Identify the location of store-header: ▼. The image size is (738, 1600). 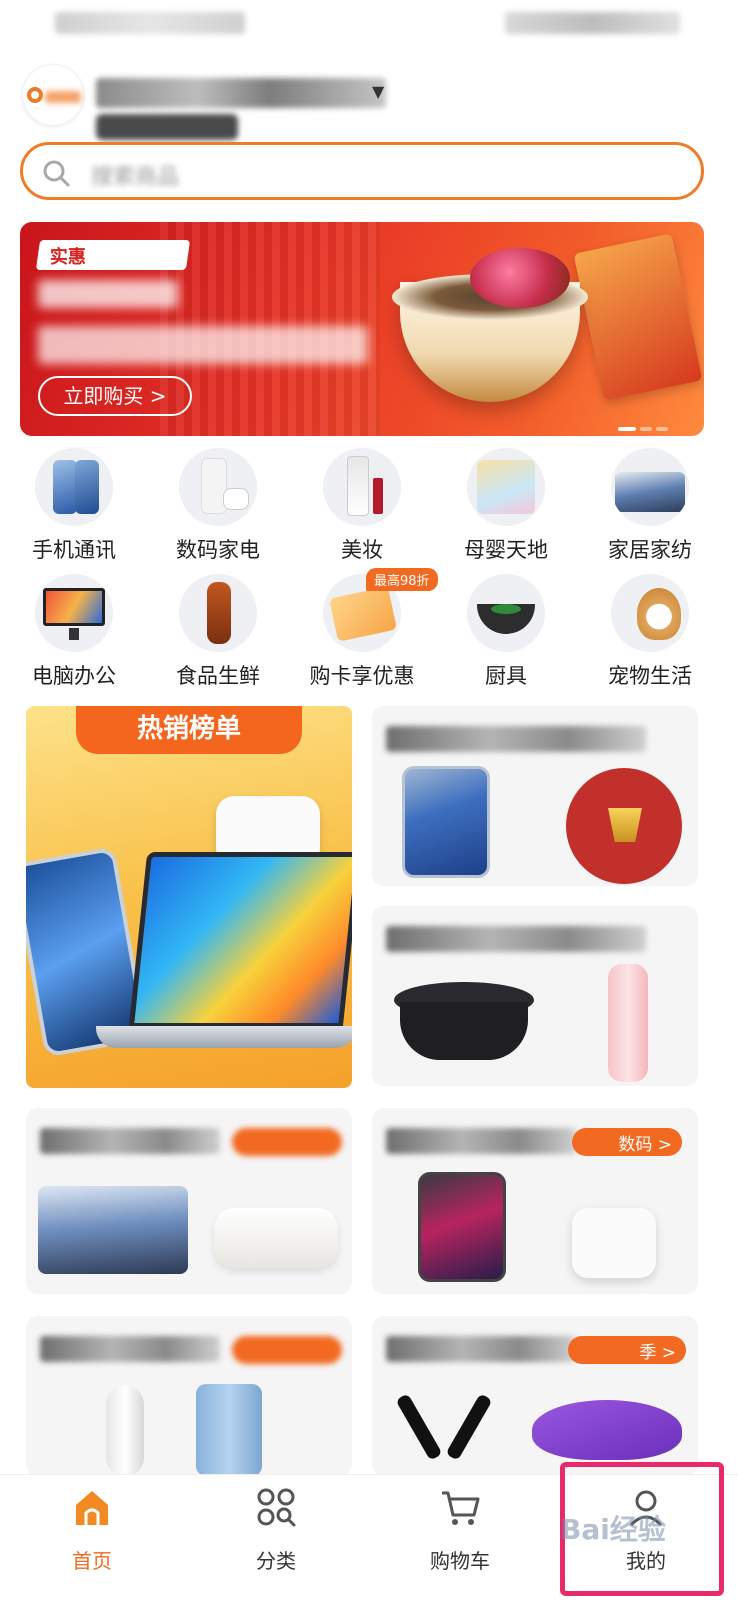
(369, 99).